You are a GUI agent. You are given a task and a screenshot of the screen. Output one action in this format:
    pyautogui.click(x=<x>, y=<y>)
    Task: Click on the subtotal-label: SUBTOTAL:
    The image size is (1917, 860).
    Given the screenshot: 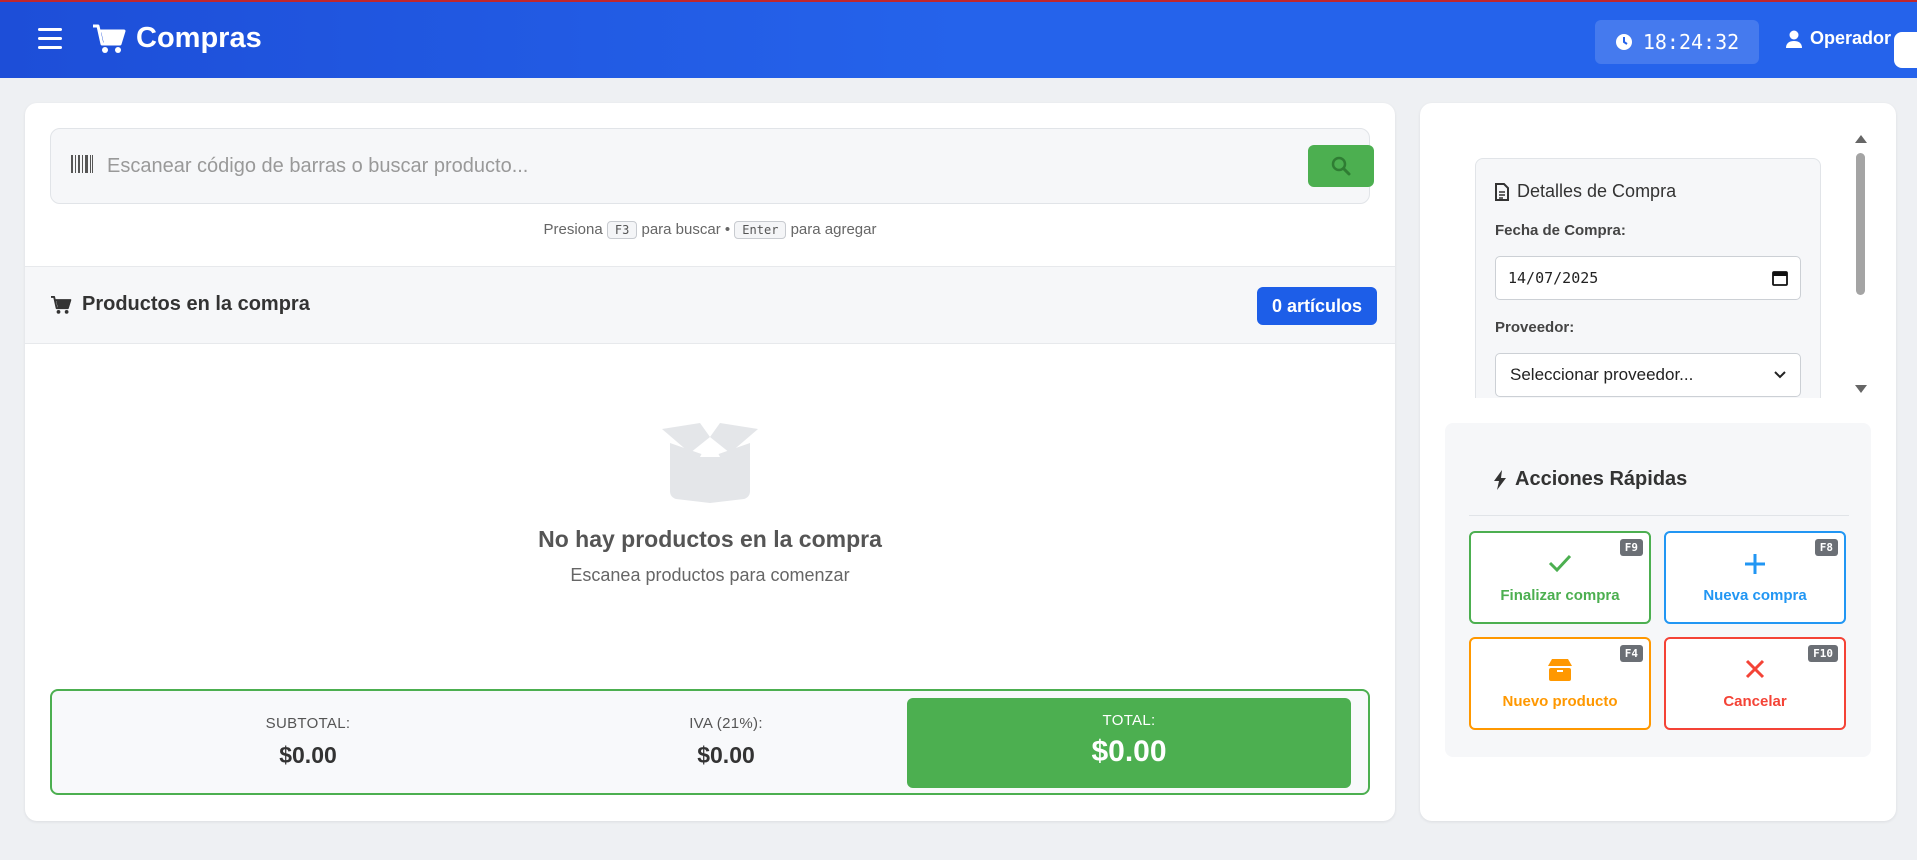 What is the action you would take?
    pyautogui.click(x=308, y=723)
    